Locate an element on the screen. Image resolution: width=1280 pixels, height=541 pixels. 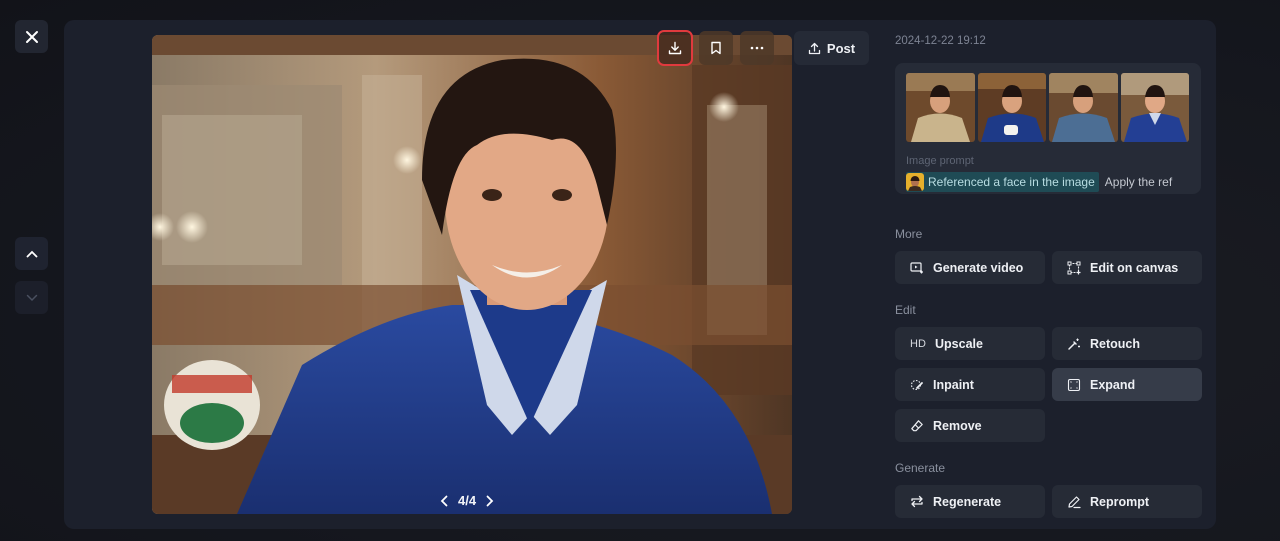
chevron-up-icon is located at coordinates (31, 253).